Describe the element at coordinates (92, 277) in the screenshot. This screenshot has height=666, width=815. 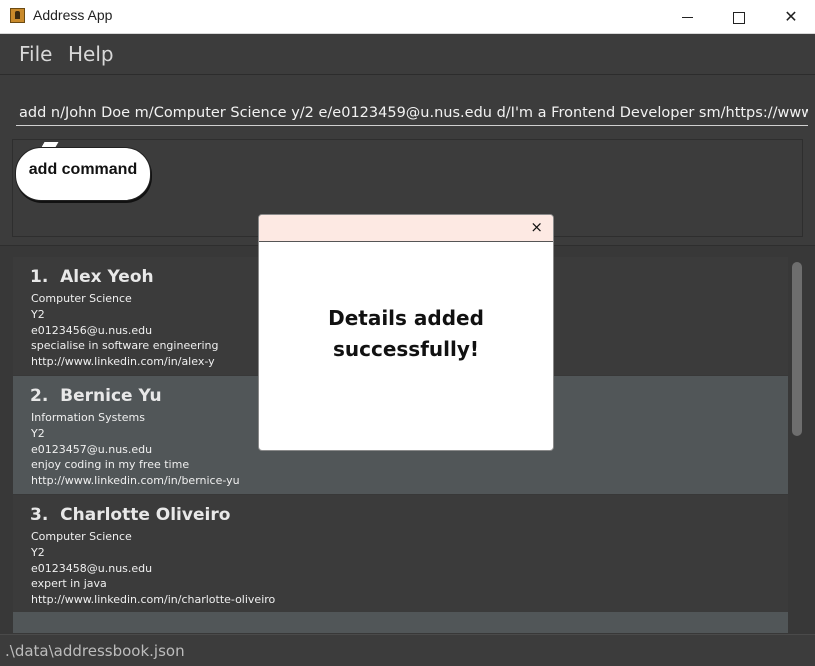
I see `person-name: 1. Alex Yeoh` at that location.